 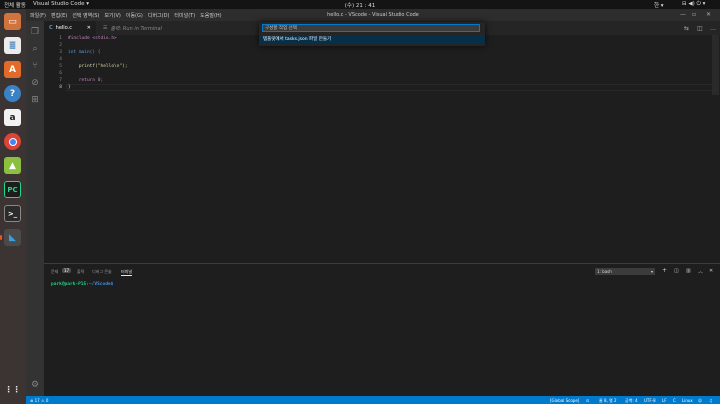 I want to click on trash-icon: ▥, so click(x=688, y=271).